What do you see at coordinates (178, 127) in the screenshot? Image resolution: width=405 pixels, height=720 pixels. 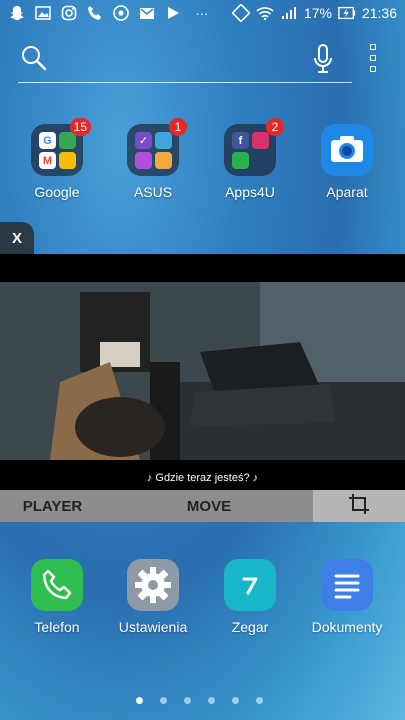 I see `notification-badge: 1` at bounding box center [178, 127].